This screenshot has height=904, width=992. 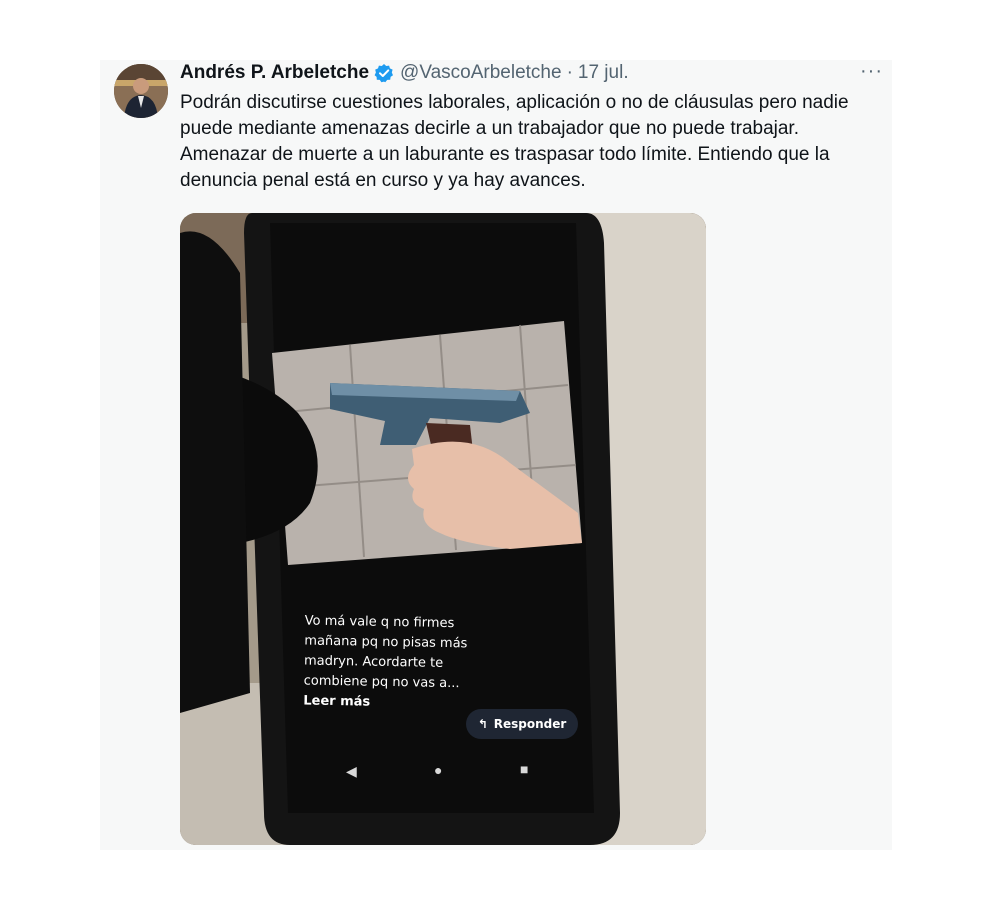 I want to click on home-circle-icon: ●, so click(x=438, y=770).